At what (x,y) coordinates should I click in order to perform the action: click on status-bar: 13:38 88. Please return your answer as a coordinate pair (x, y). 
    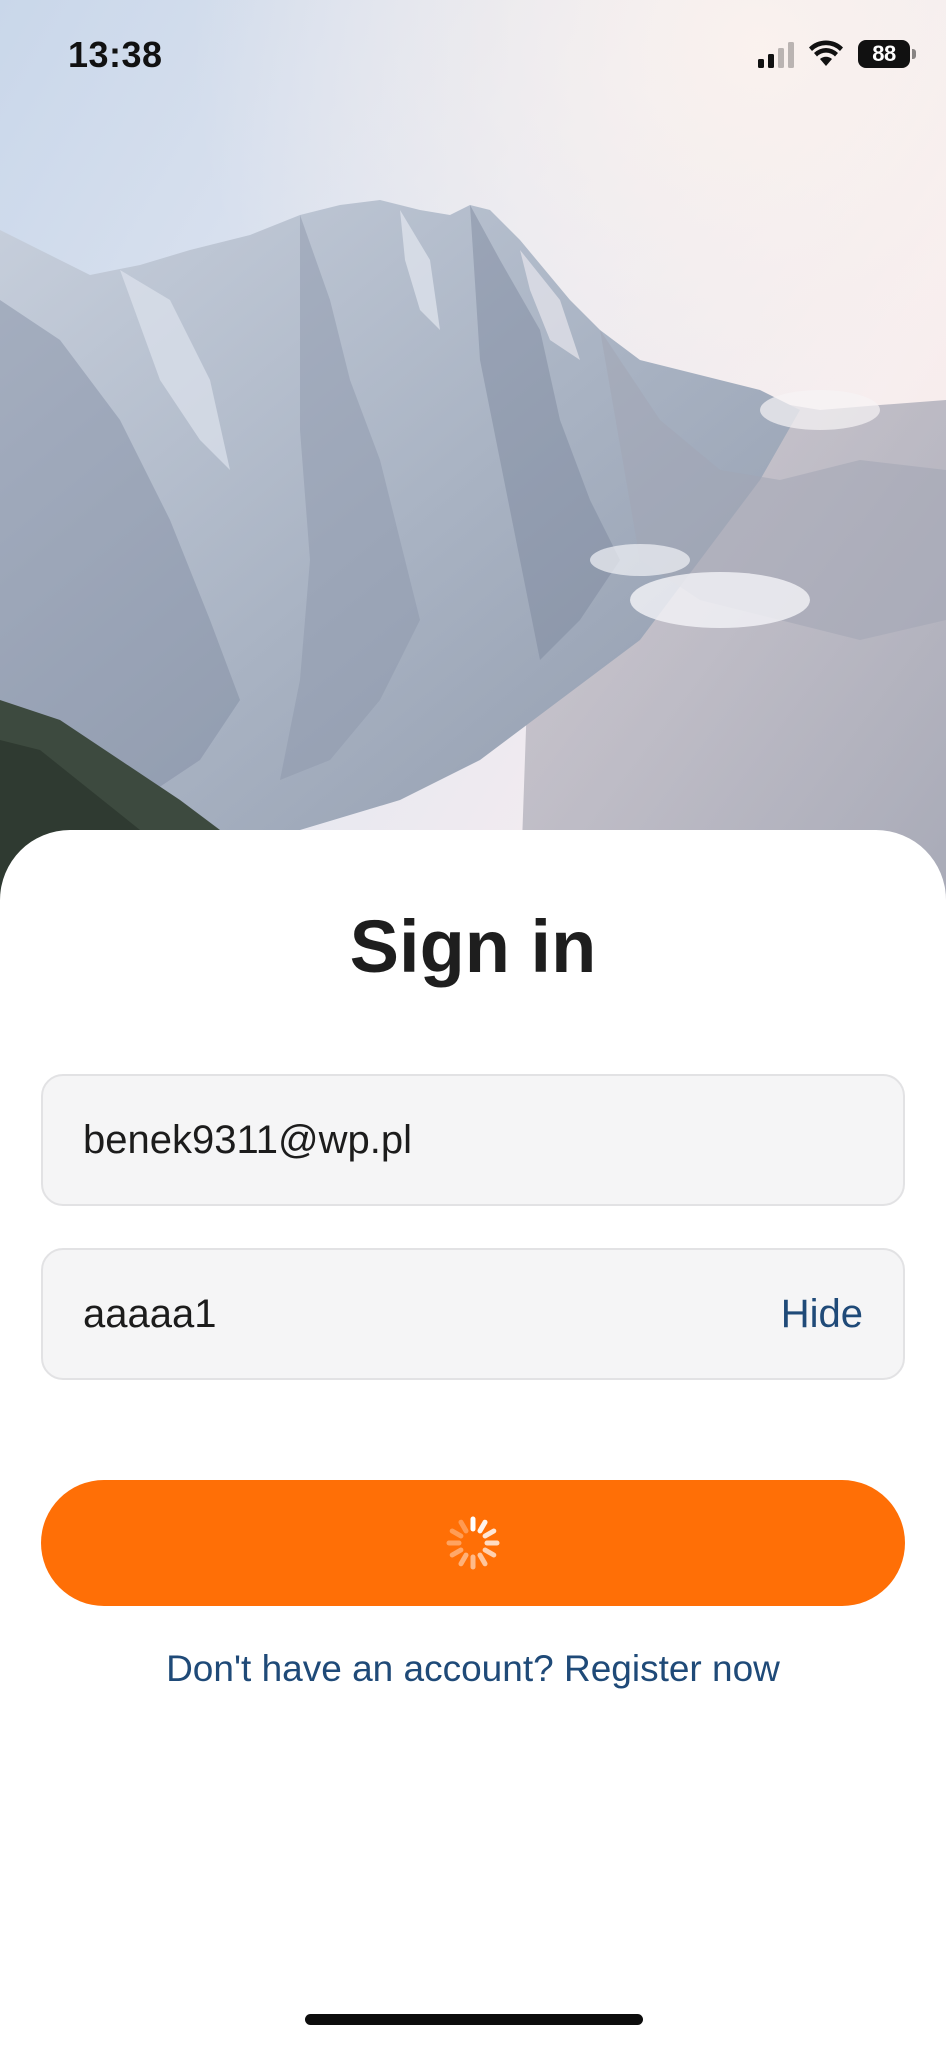
    Looking at the image, I should click on (473, 60).